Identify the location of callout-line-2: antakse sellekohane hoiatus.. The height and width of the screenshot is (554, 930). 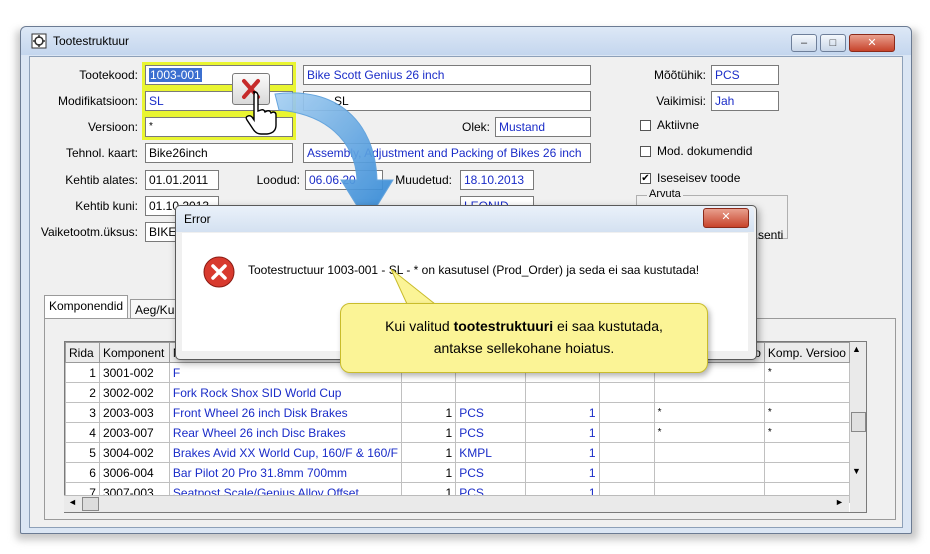
(524, 348).